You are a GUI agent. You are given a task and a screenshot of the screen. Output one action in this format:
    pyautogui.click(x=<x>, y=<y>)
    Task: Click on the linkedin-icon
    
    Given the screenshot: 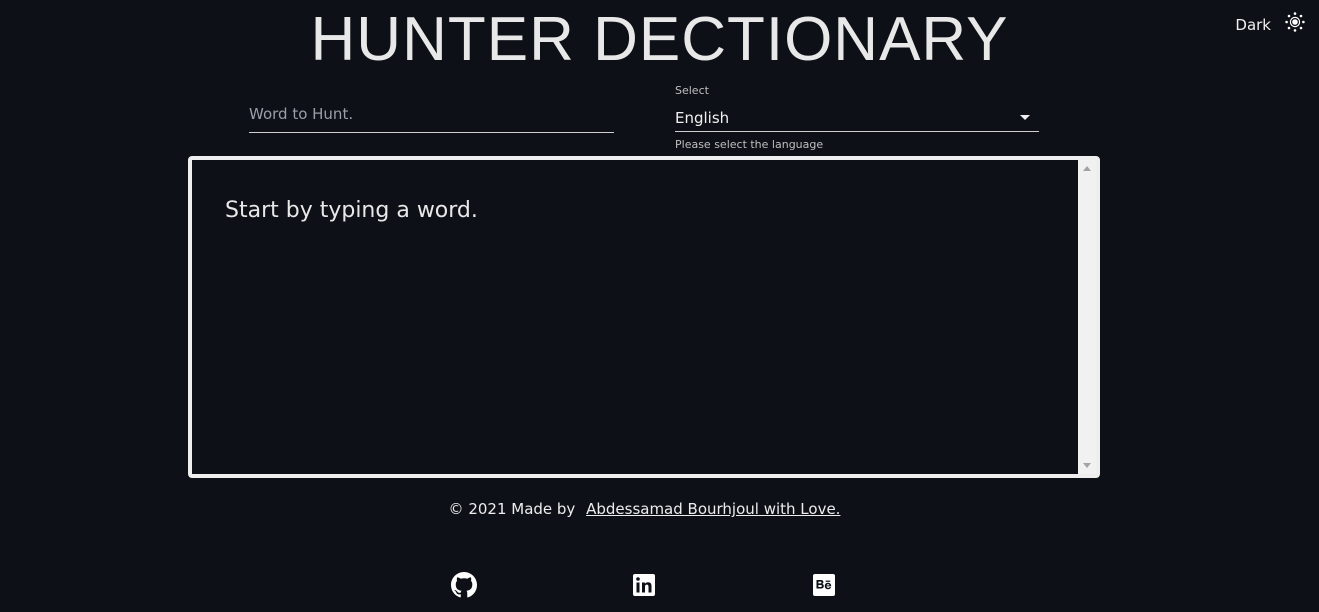 What is the action you would take?
    pyautogui.click(x=644, y=585)
    